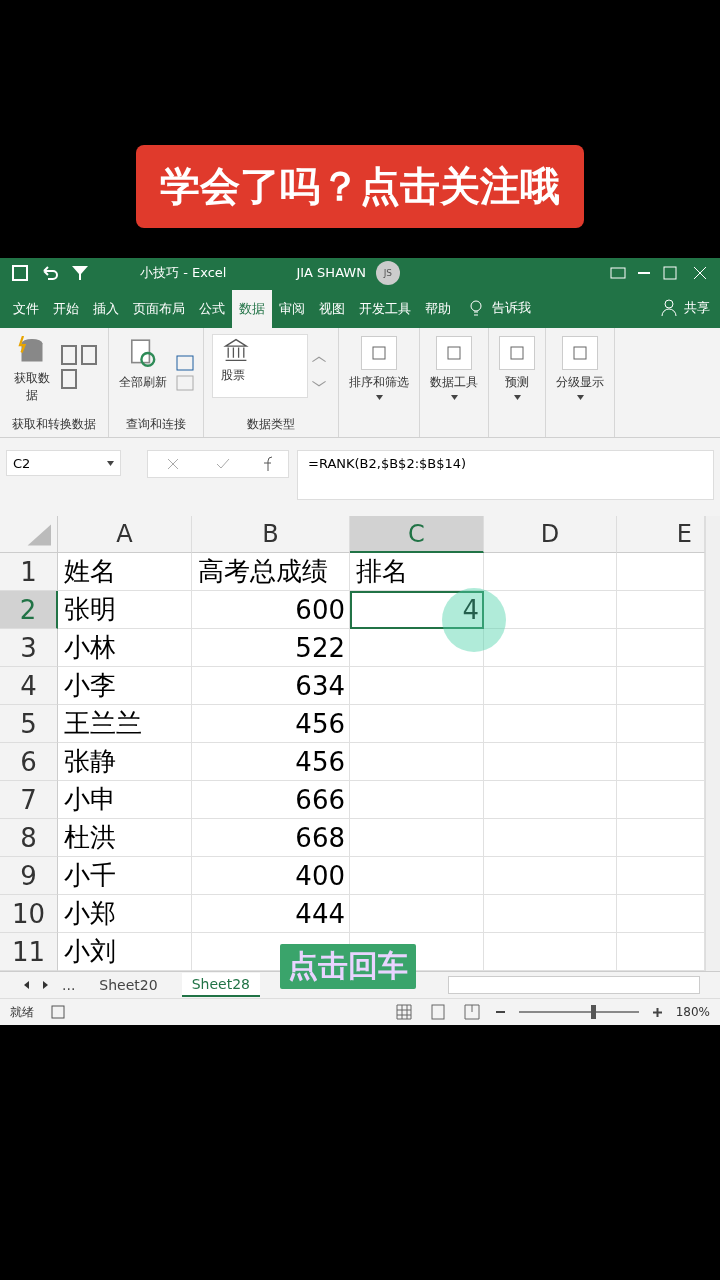 The width and height of the screenshot is (720, 1280). What do you see at coordinates (125, 724) in the screenshot?
I see `table-cell: 王兰兰` at bounding box center [125, 724].